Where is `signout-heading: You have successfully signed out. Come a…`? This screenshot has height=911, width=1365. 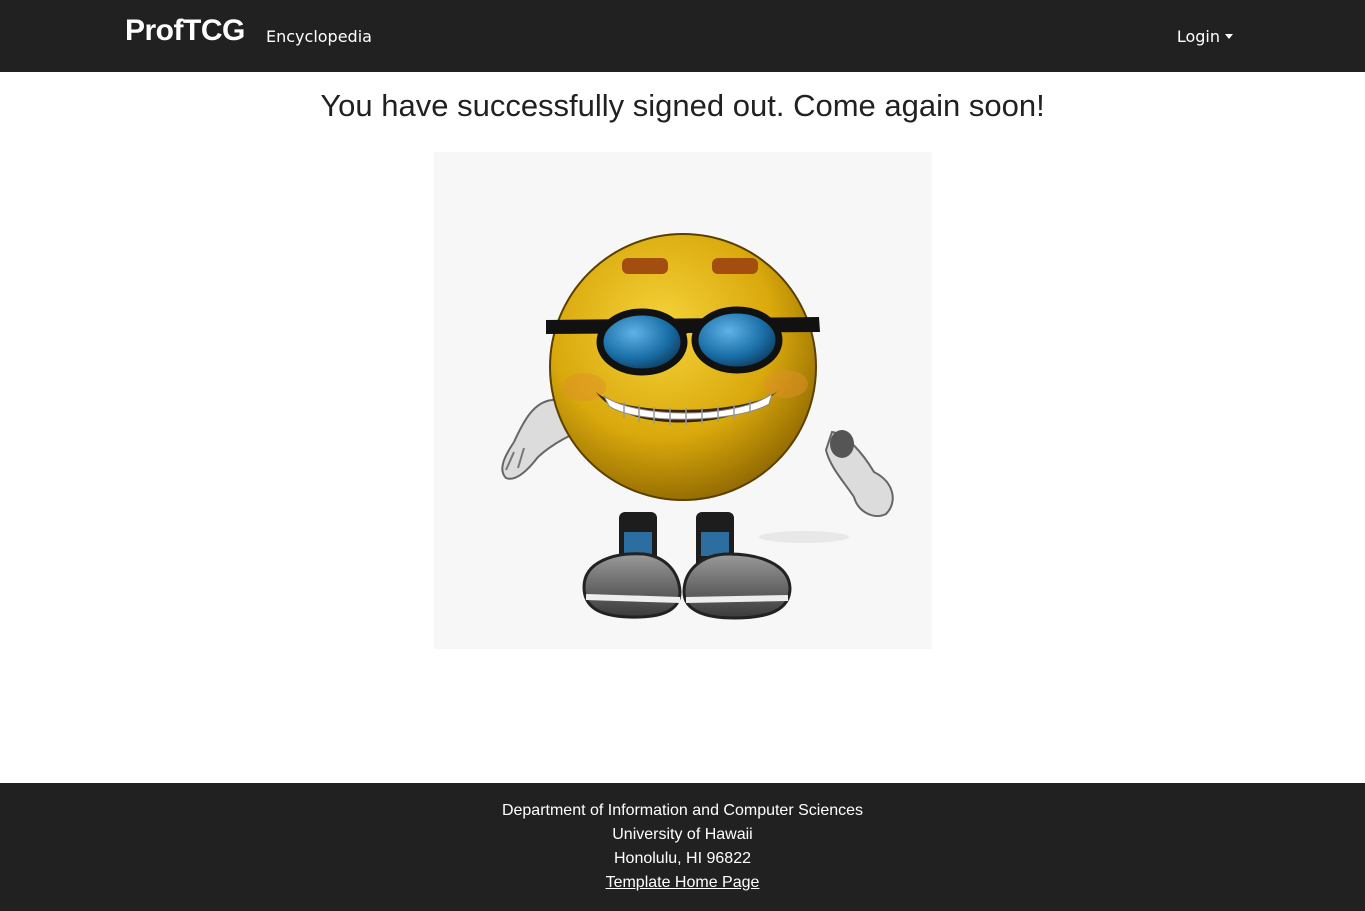
signout-heading: You have successfully signed out. Come a… is located at coordinates (682, 105).